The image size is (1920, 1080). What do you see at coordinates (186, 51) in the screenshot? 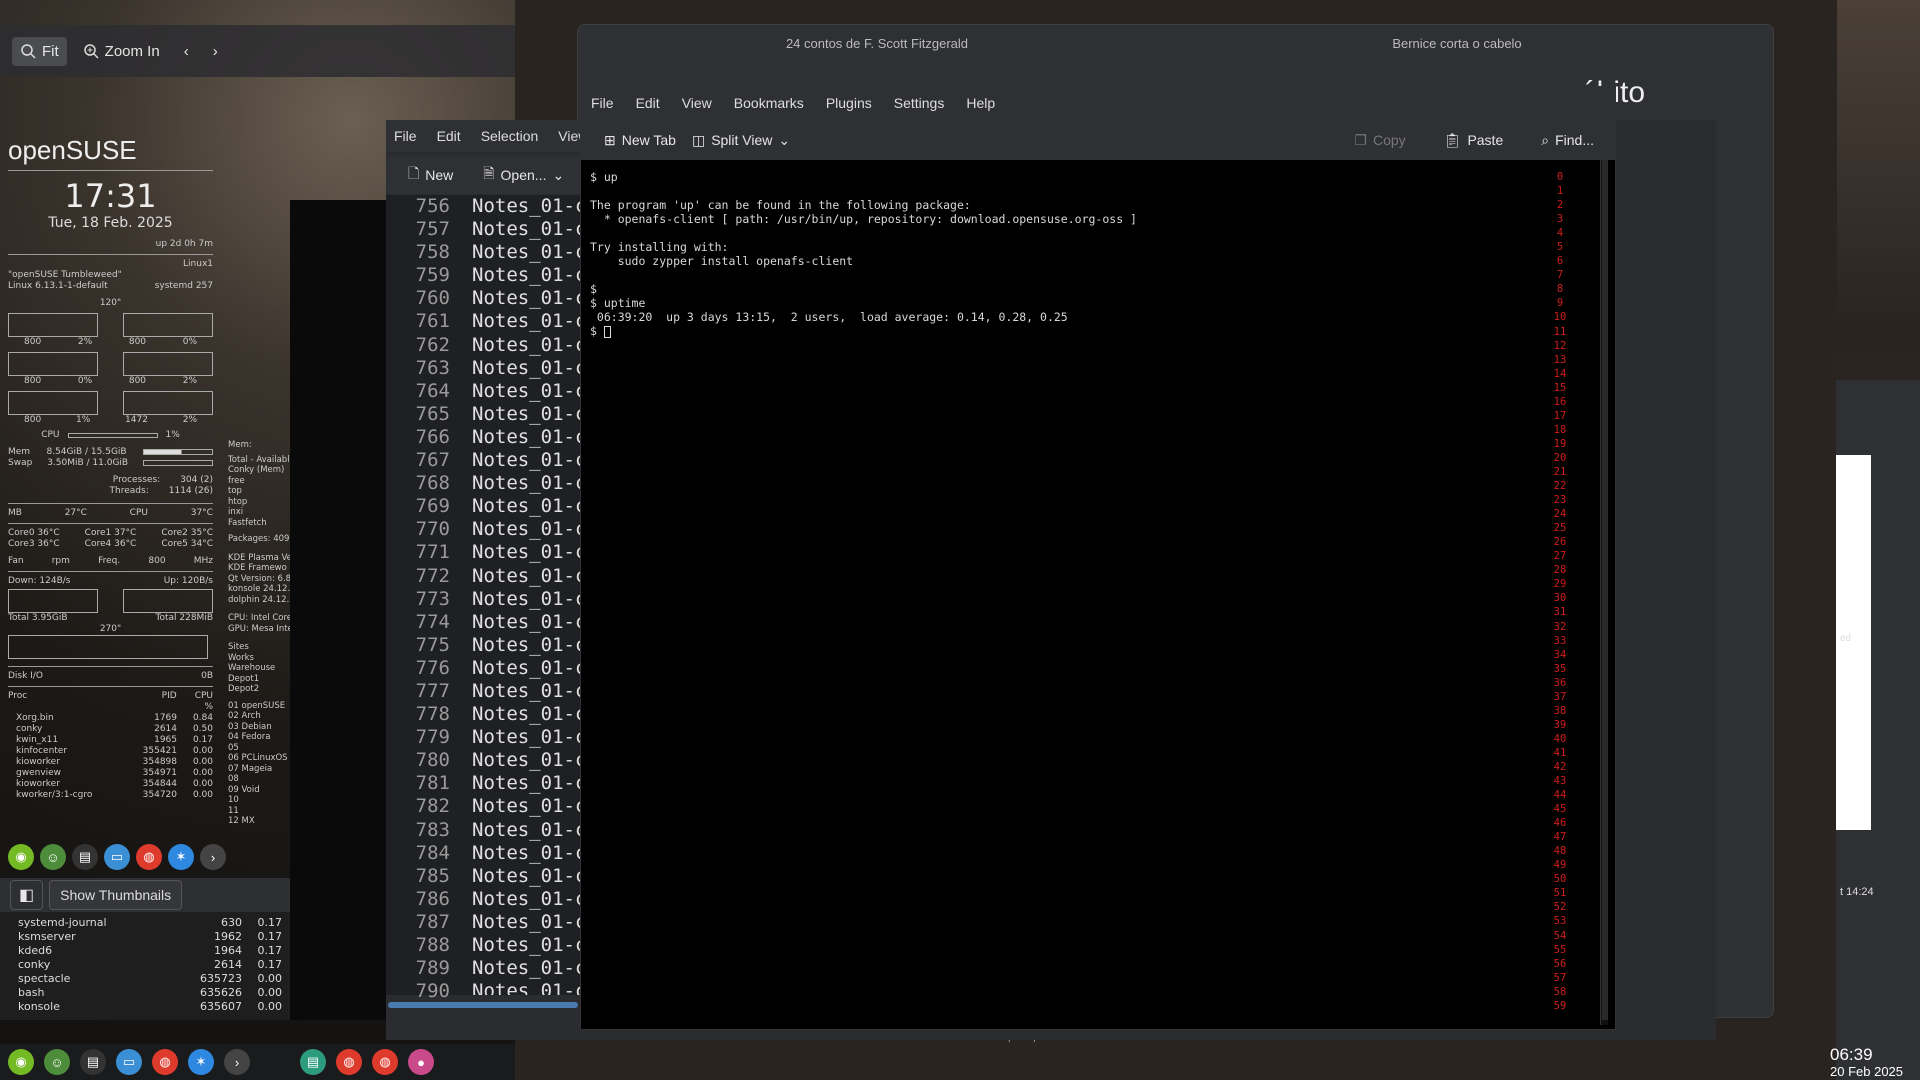
I see `back-button: ‹` at bounding box center [186, 51].